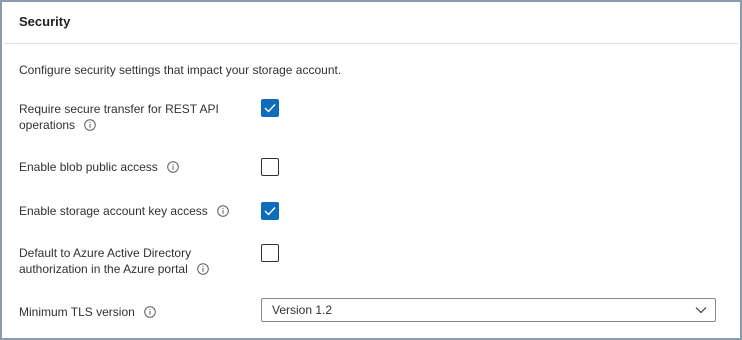  Describe the element at coordinates (47, 125) in the screenshot. I see `secure-transfer-label-line2: operations` at that location.